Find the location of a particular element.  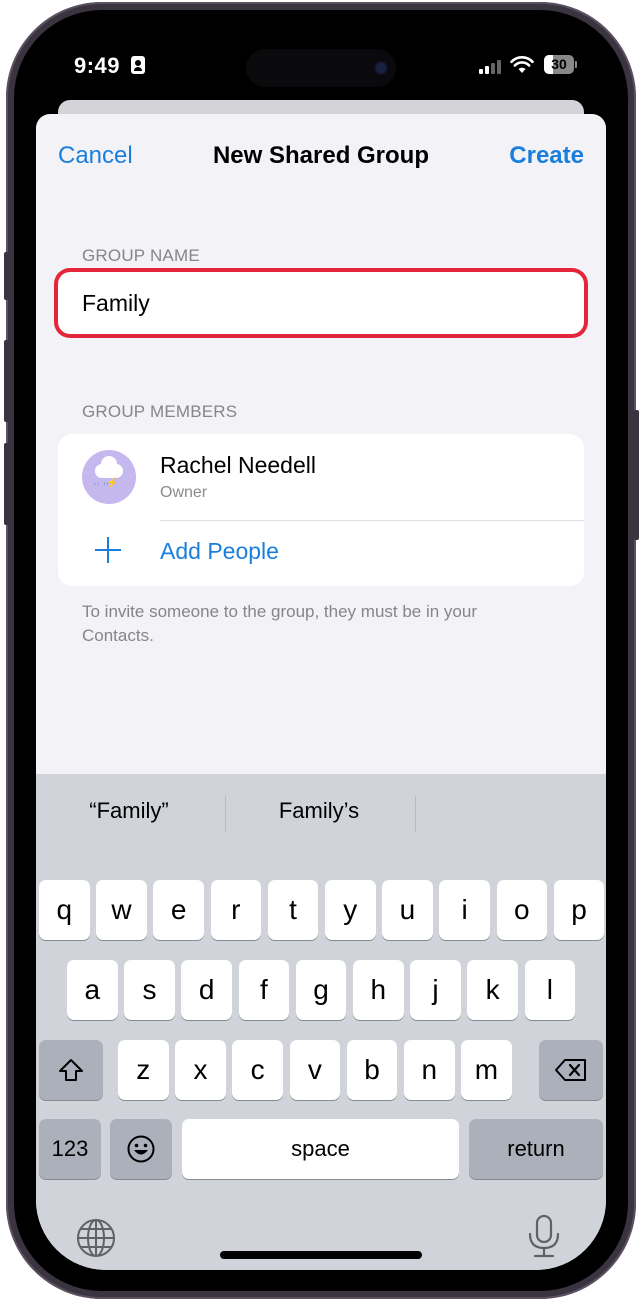

space-key-label: space is located at coordinates (320, 1148).